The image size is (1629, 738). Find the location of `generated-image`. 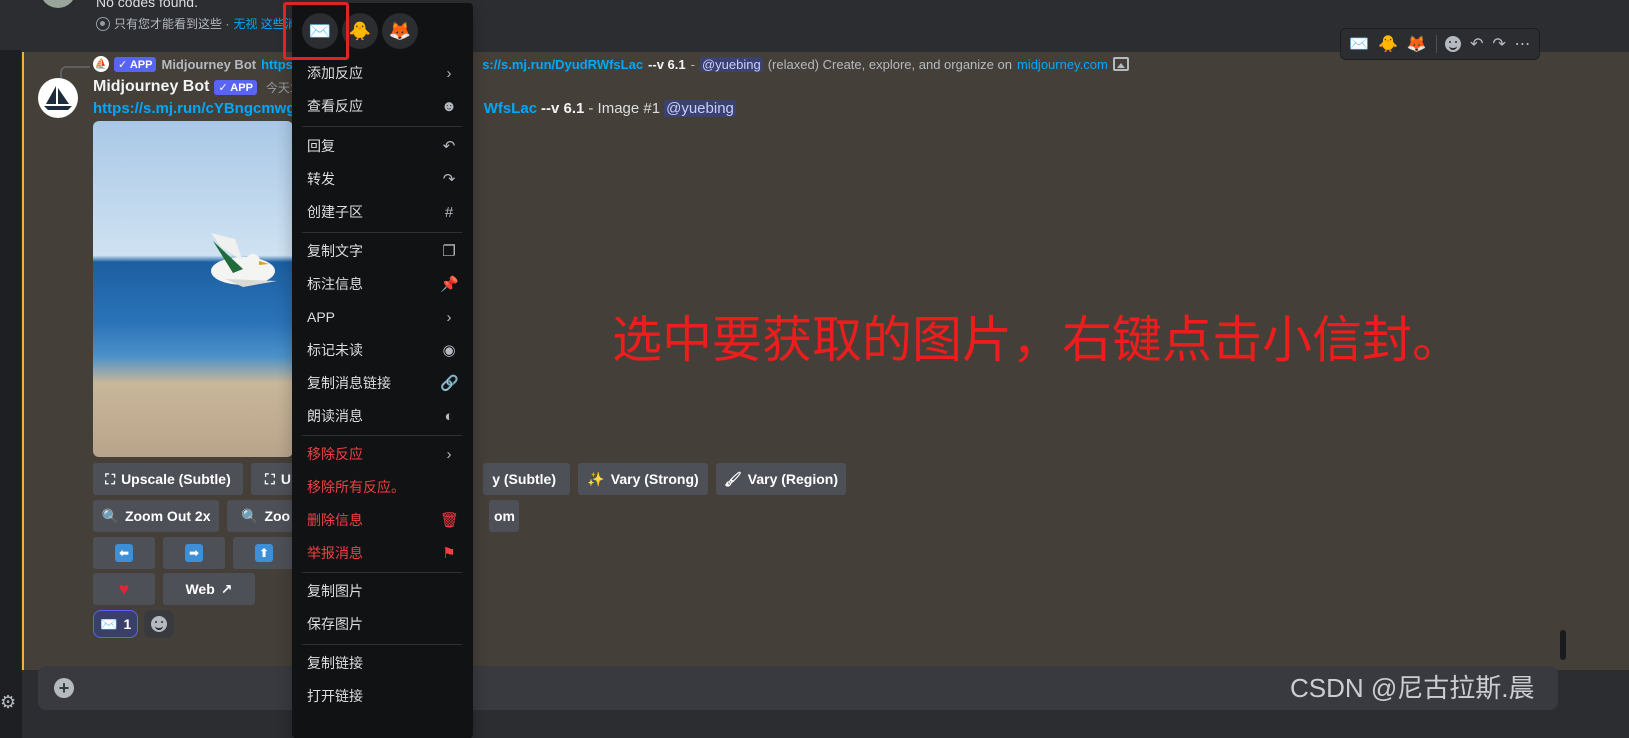

generated-image is located at coordinates (193, 289).